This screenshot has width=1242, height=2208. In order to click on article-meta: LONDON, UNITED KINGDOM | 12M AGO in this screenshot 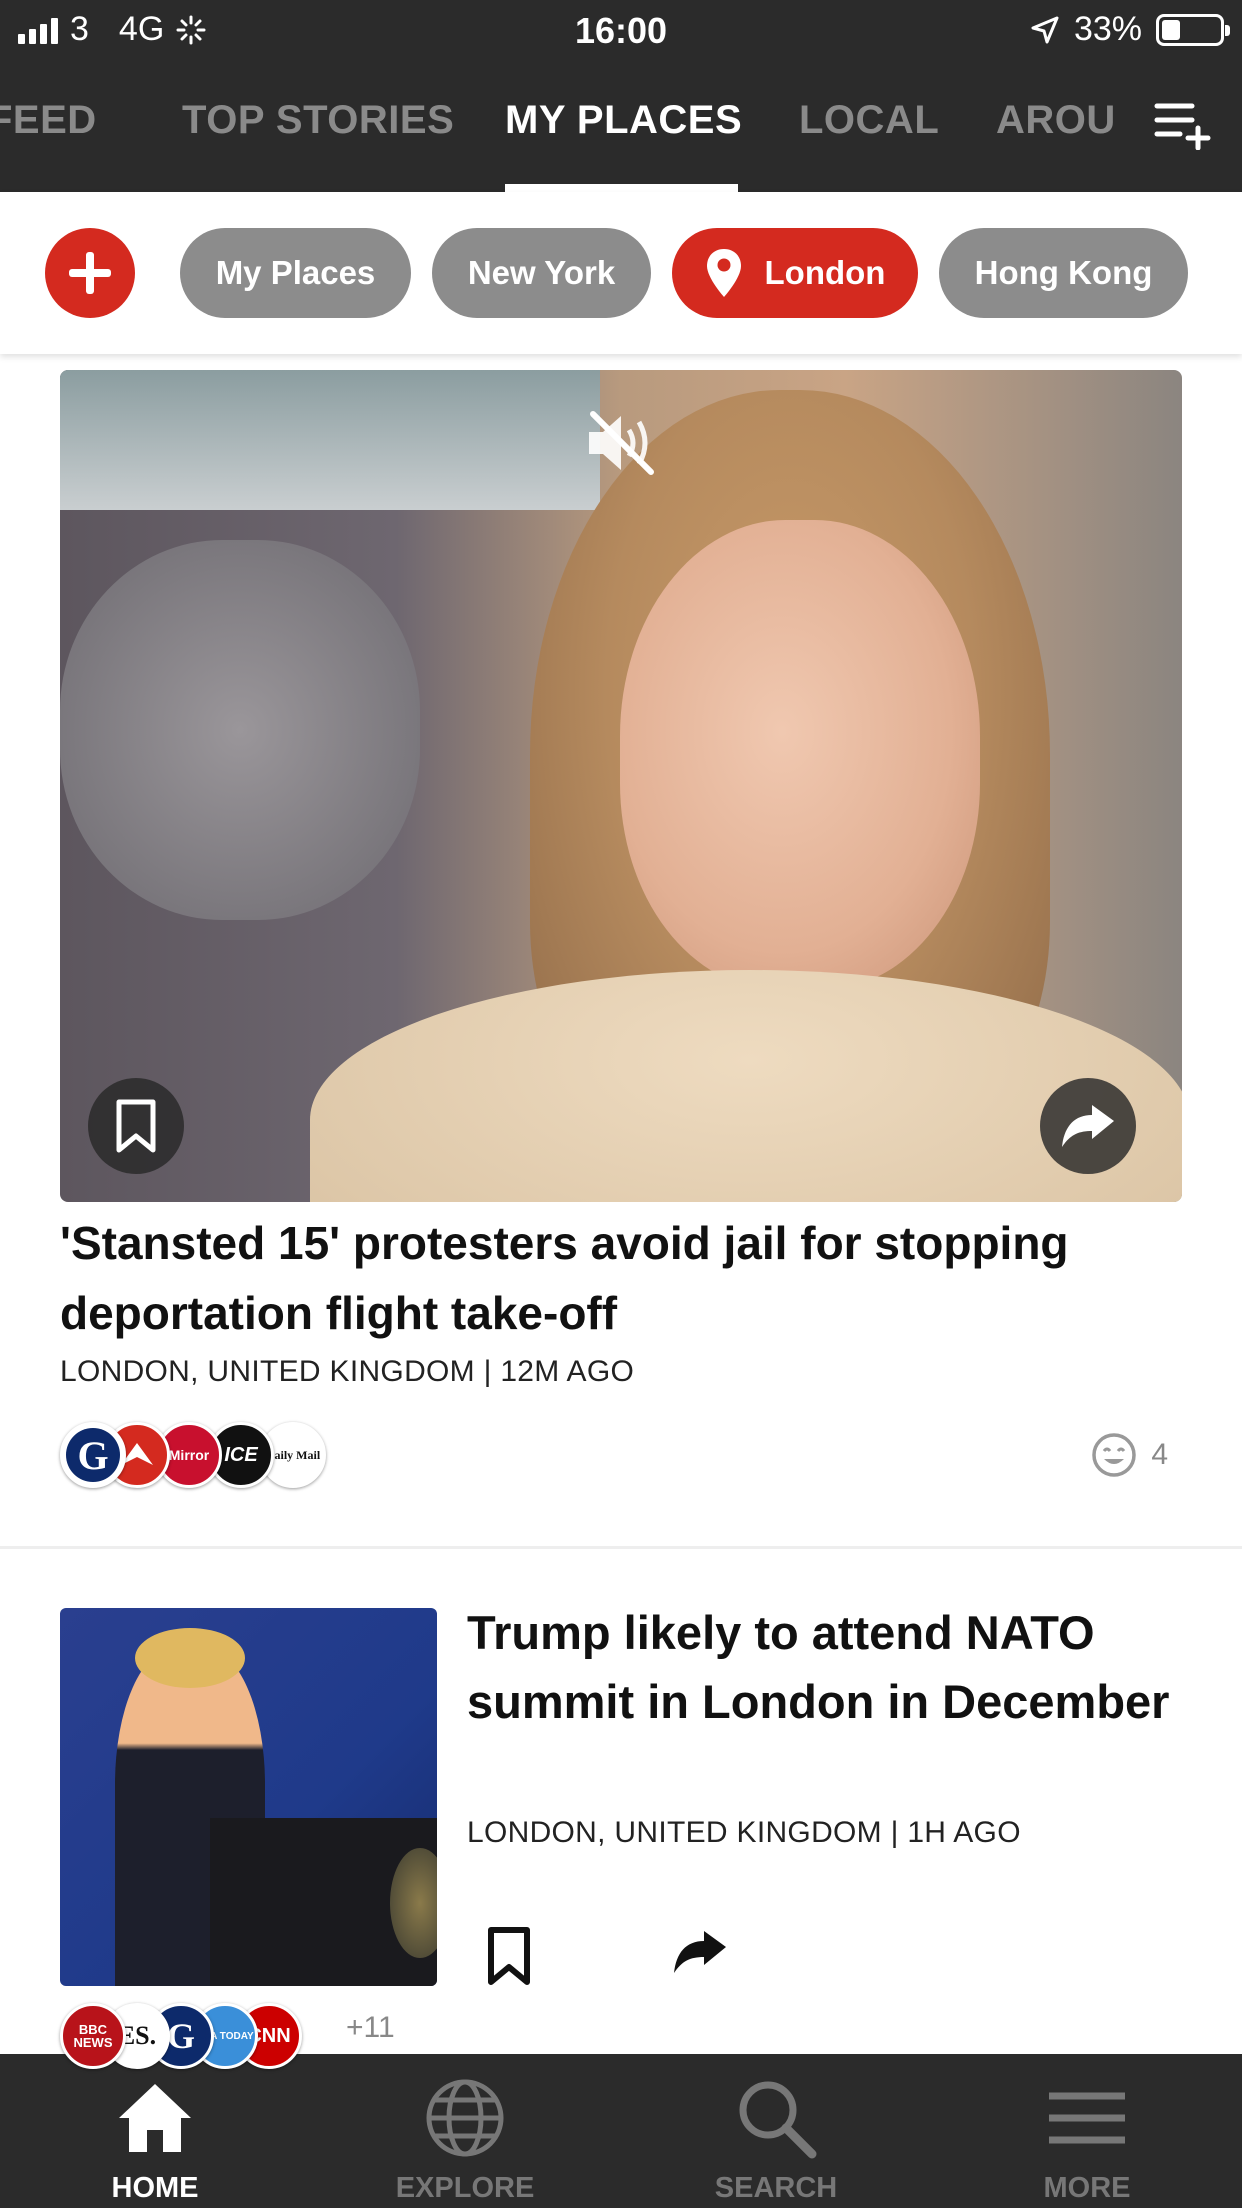, I will do `click(347, 1371)`.